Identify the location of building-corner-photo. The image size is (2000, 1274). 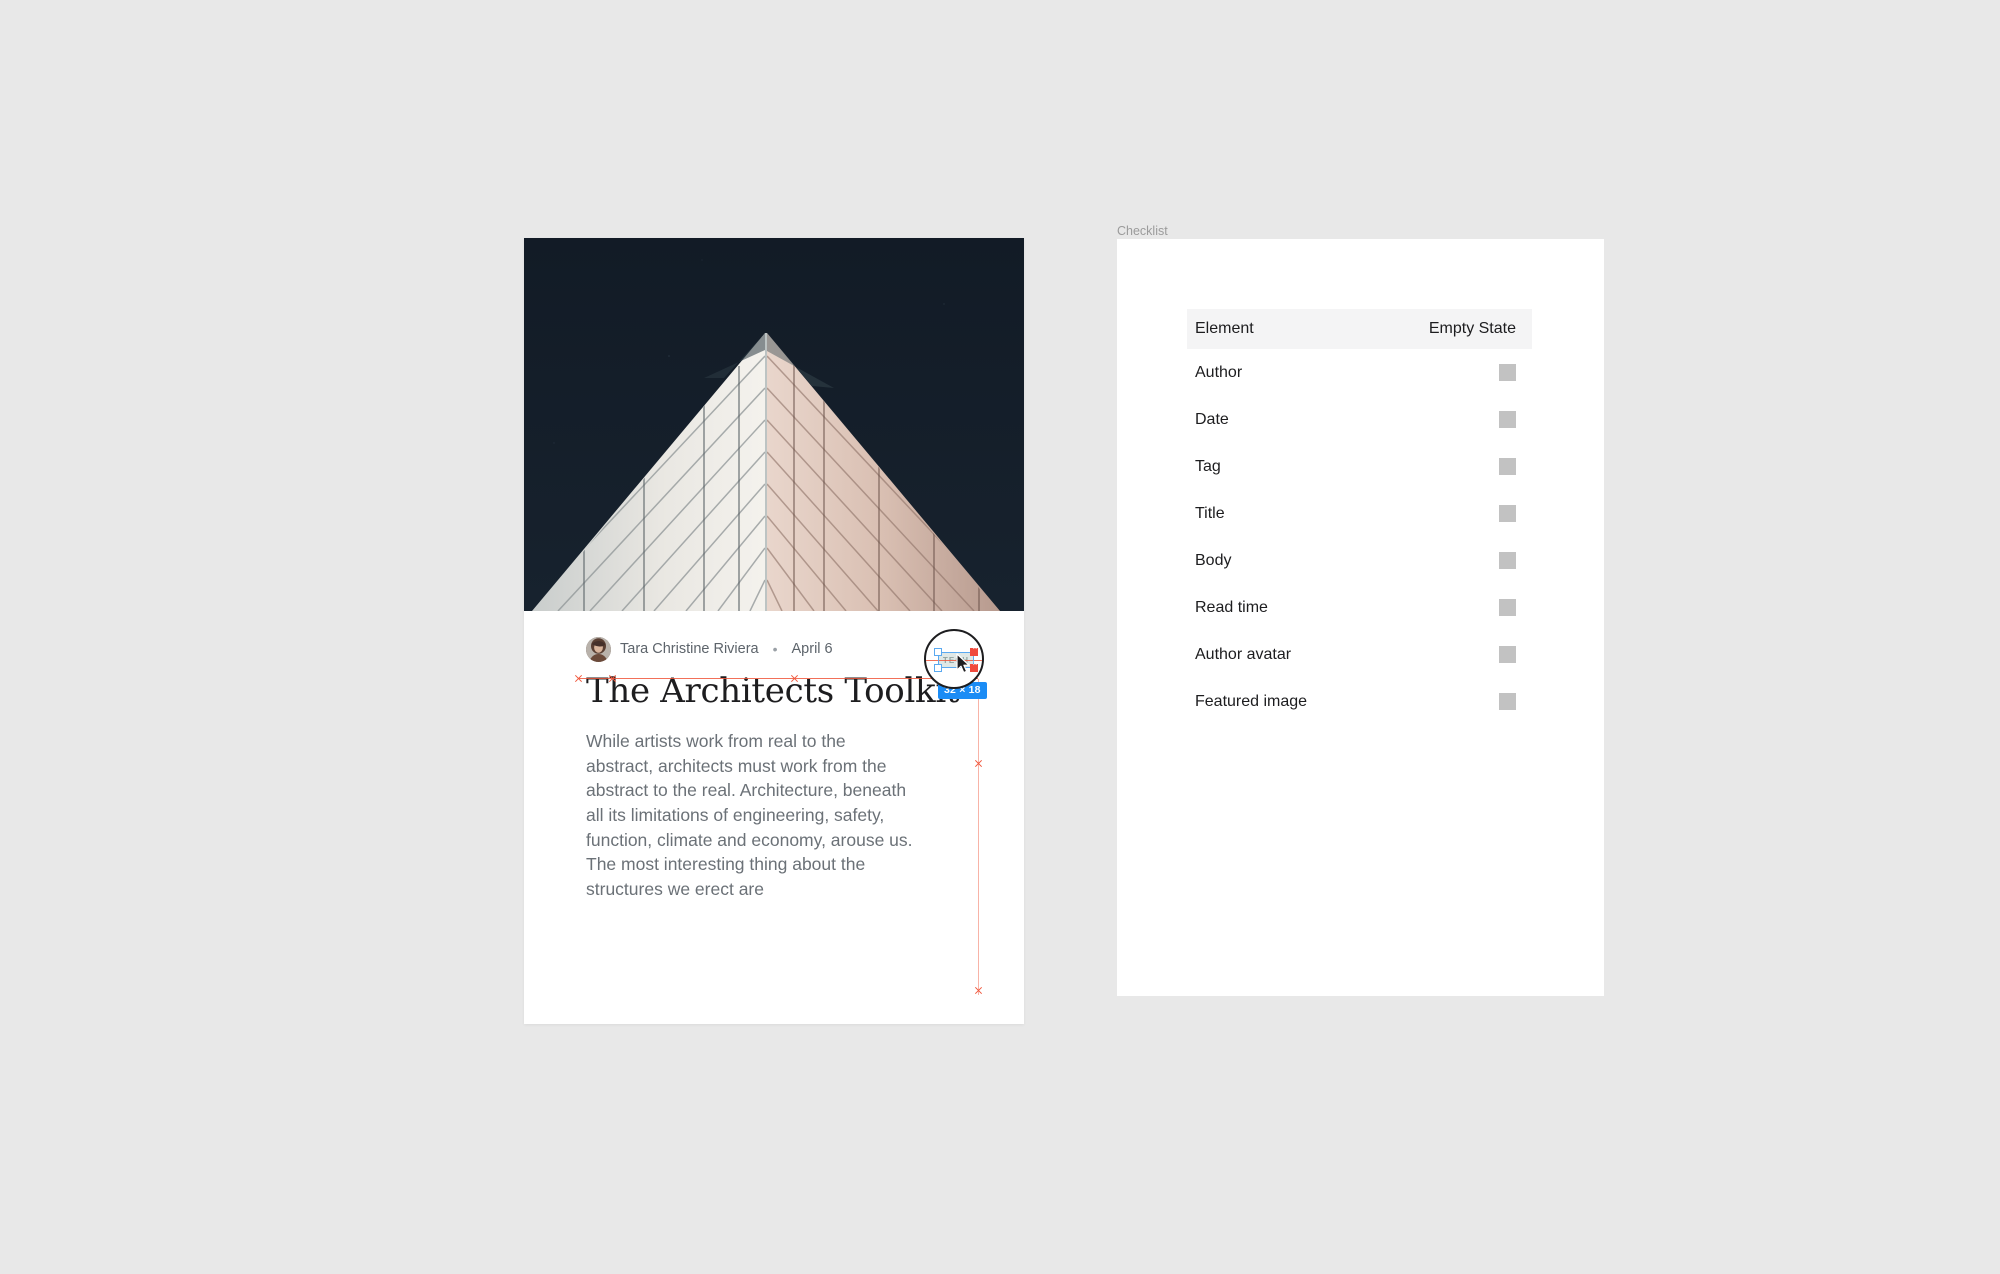
(774, 424).